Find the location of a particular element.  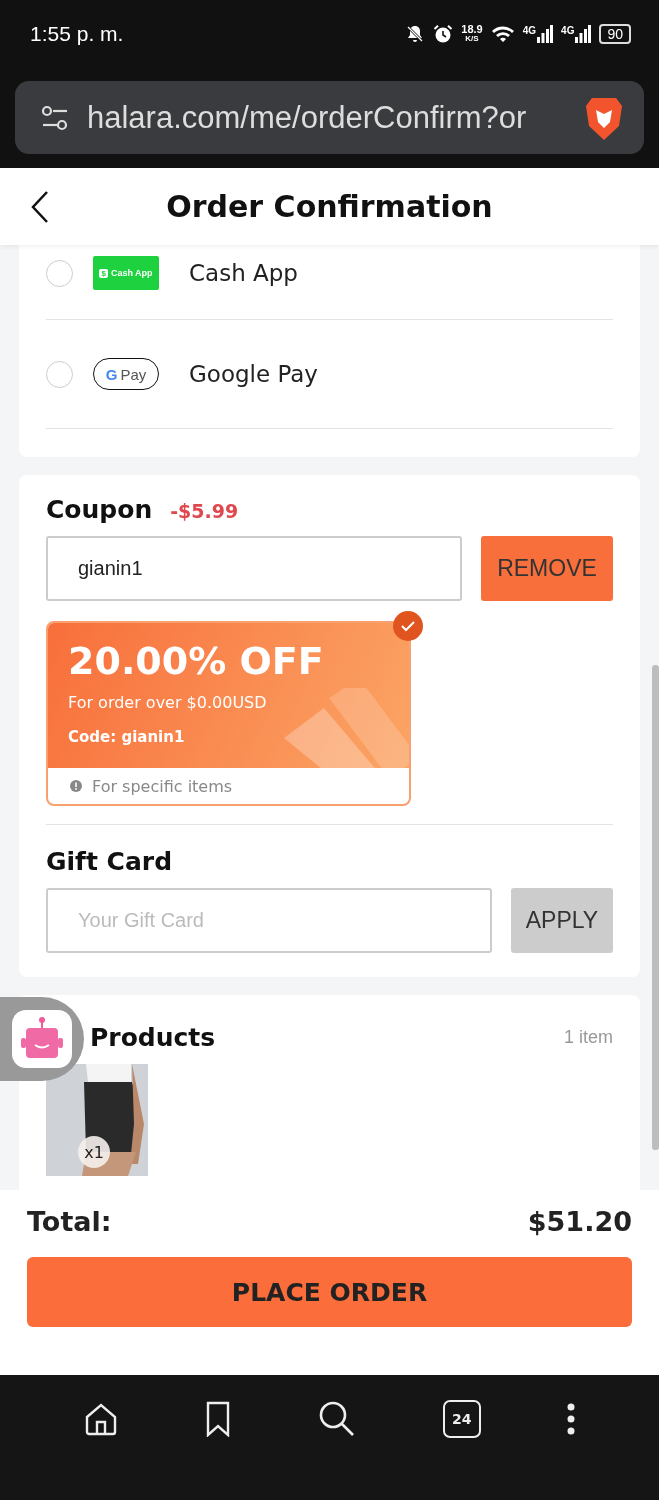

address-bar: halara.com/me/orderConfirm?or is located at coordinates (329, 117).